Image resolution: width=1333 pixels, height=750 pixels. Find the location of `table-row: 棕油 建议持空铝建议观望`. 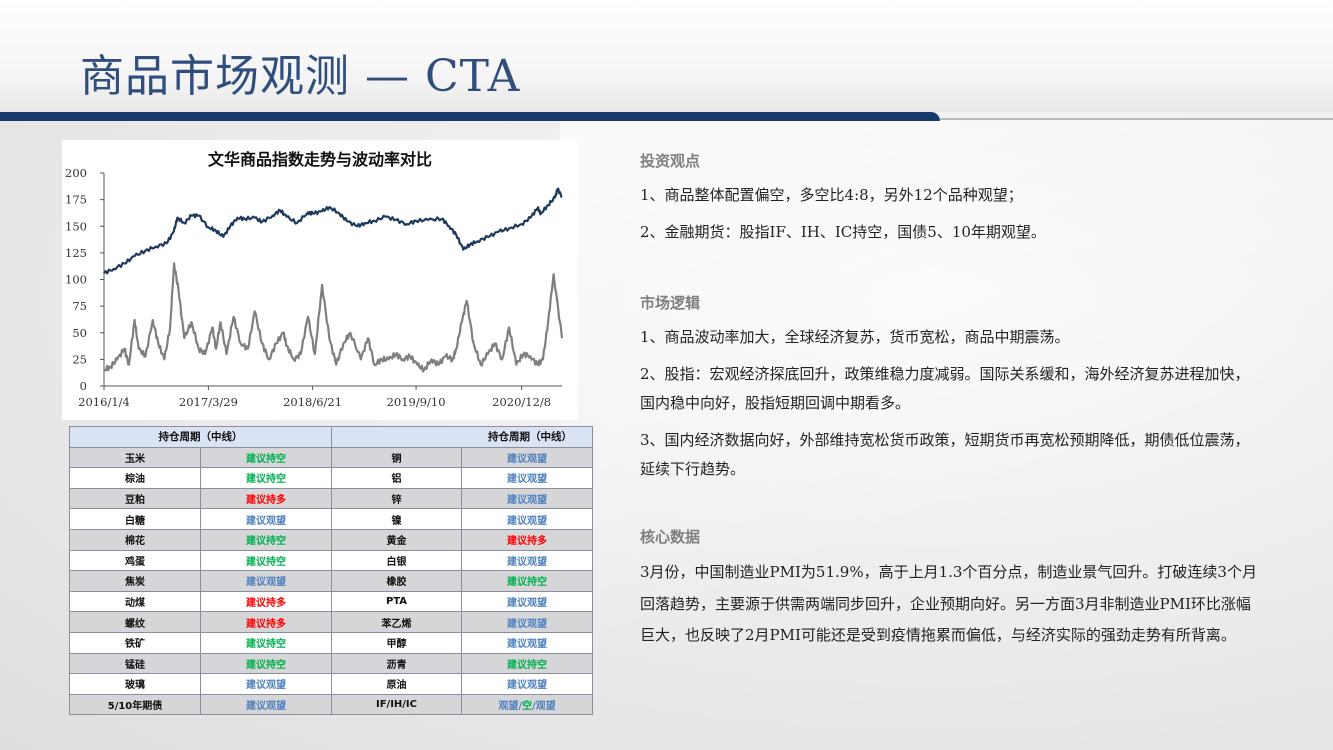

table-row: 棕油 建议持空铝建议观望 is located at coordinates (331, 478).